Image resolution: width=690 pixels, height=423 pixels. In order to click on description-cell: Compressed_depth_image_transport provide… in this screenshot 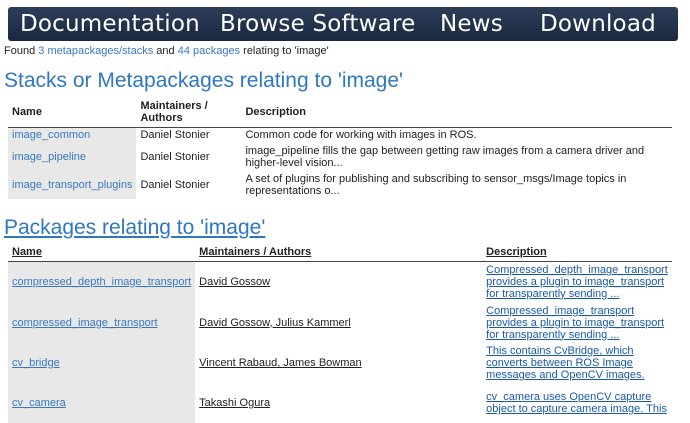, I will do `click(577, 281)`.